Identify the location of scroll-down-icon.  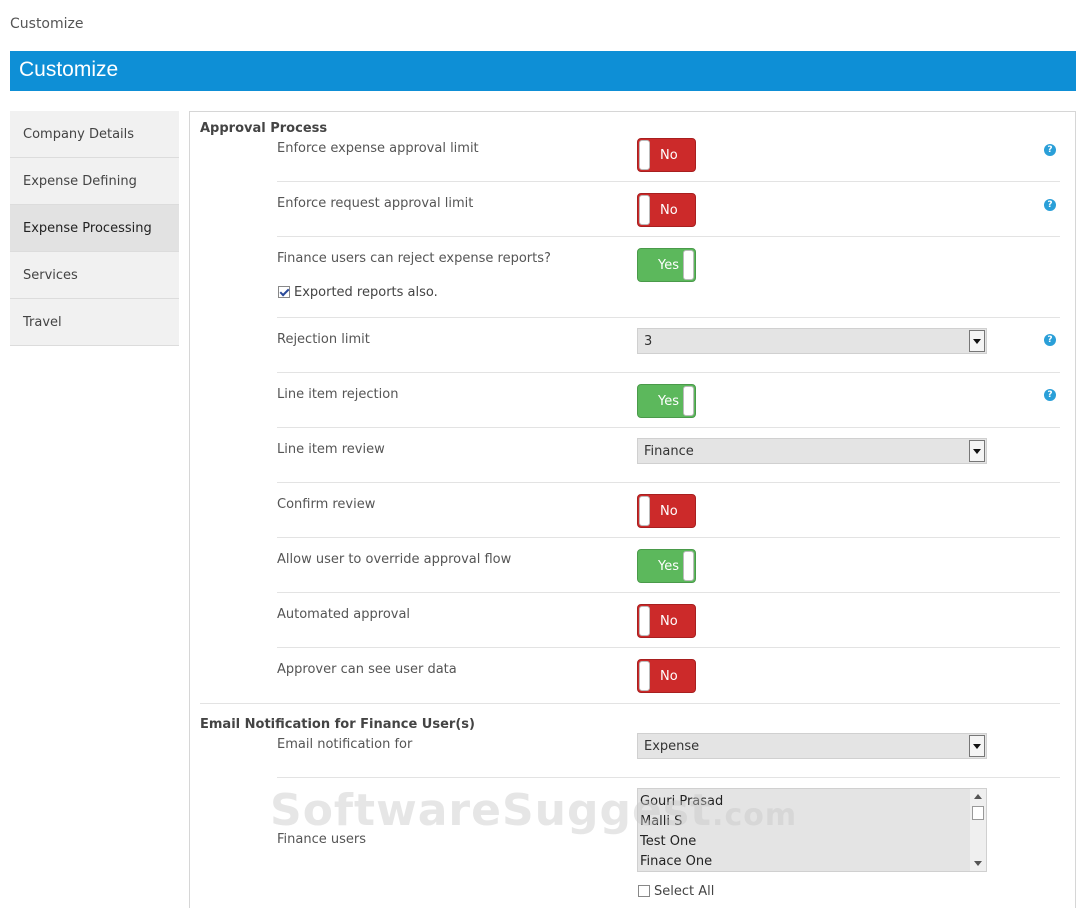
(978, 863).